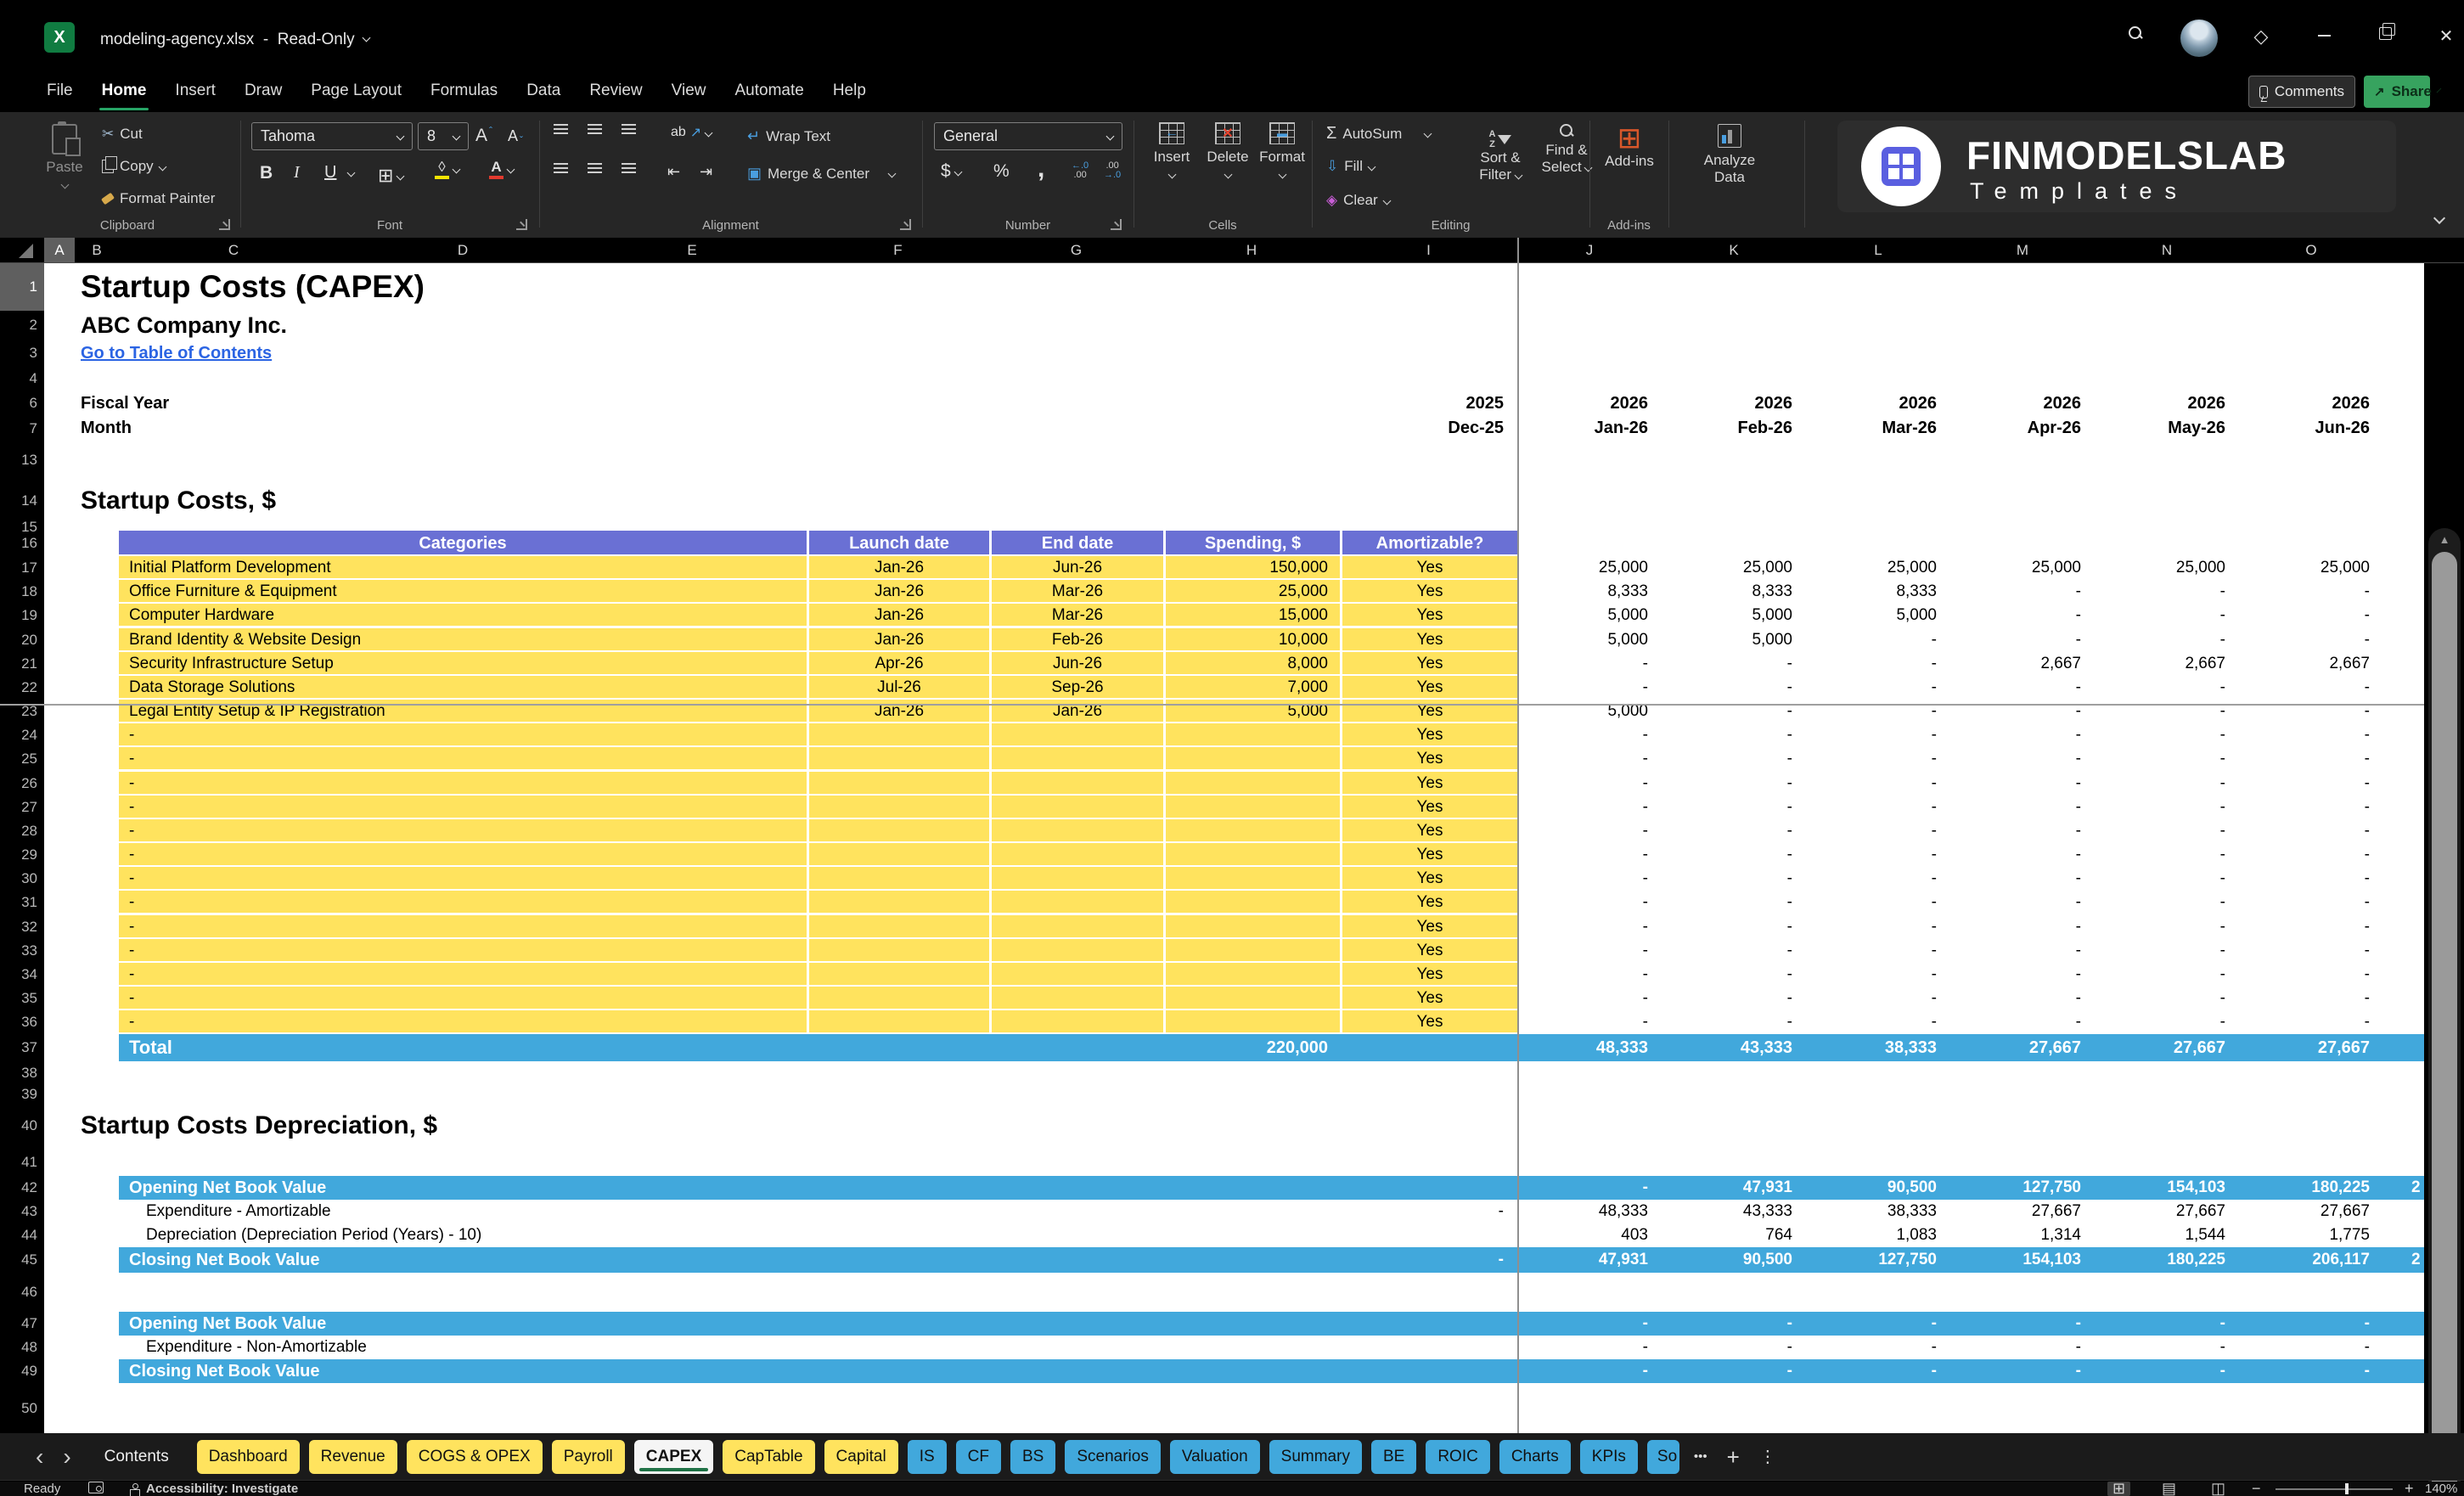 Image resolution: width=2464 pixels, height=1496 pixels. I want to click on row-header: 46, so click(22, 1292).